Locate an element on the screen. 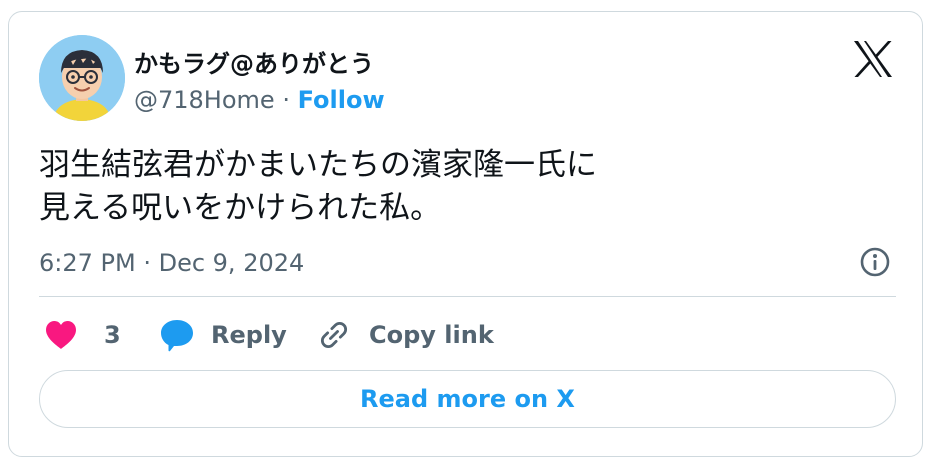 The image size is (933, 469). divider is located at coordinates (467, 296).